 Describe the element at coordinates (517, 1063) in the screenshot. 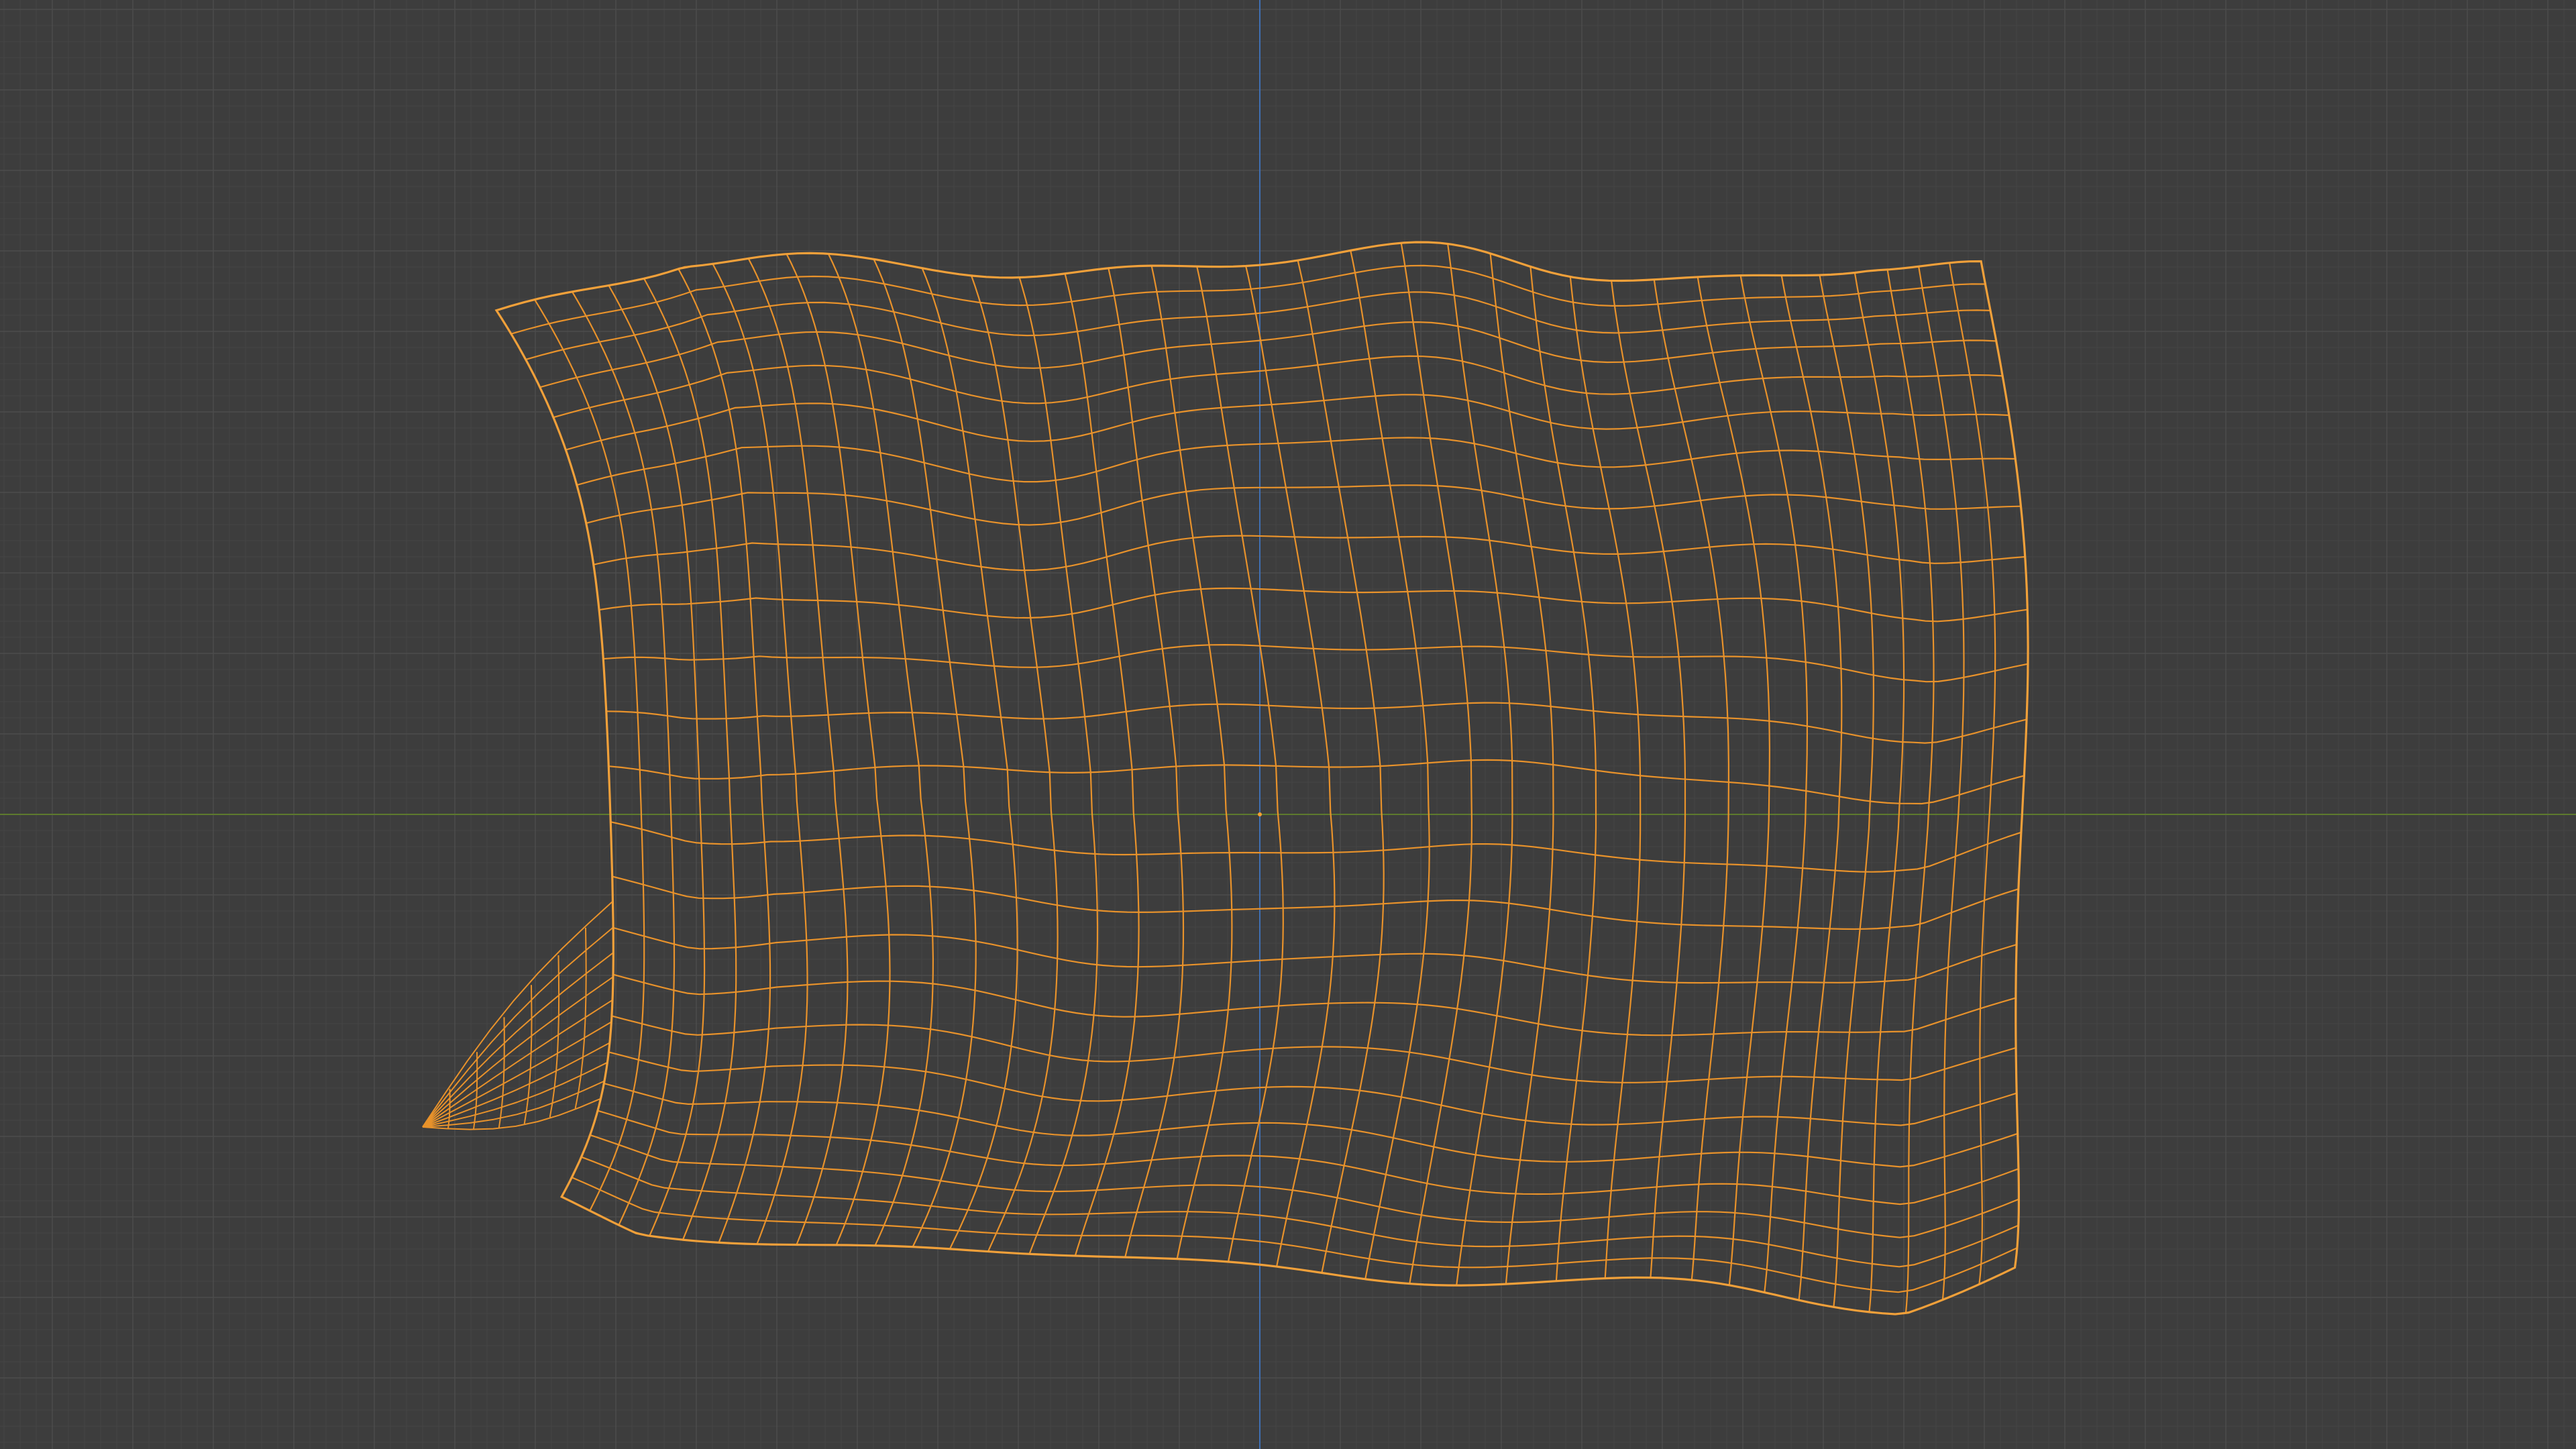

I see `mesh-flap-edge` at that location.